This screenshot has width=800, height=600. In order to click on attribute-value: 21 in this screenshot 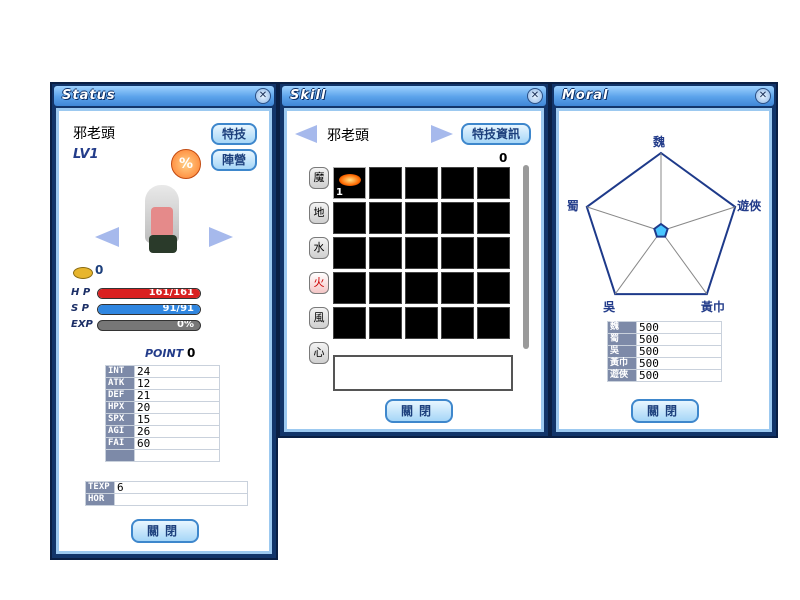, I will do `click(177, 395)`.